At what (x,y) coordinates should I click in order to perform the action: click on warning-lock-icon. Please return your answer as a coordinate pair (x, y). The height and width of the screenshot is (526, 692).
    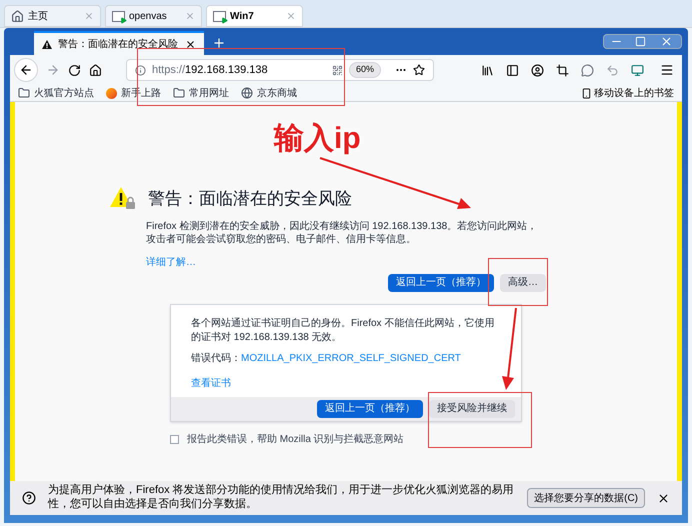
    Looking at the image, I should click on (123, 198).